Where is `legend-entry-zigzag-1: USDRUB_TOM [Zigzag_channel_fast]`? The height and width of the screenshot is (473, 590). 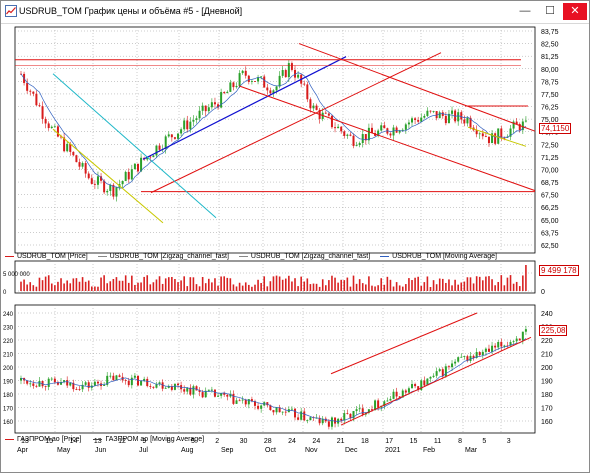
legend-entry-zigzag-1: USDRUB_TOM [Zigzag_channel_fast] is located at coordinates (163, 256).